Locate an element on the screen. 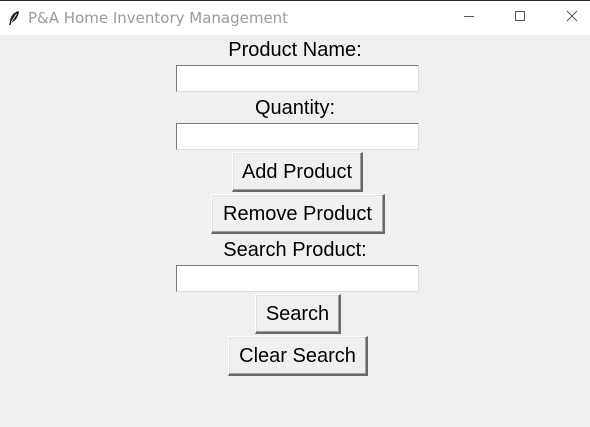 This screenshot has height=427, width=590. clear-search-button: Clear Search is located at coordinates (298, 356).